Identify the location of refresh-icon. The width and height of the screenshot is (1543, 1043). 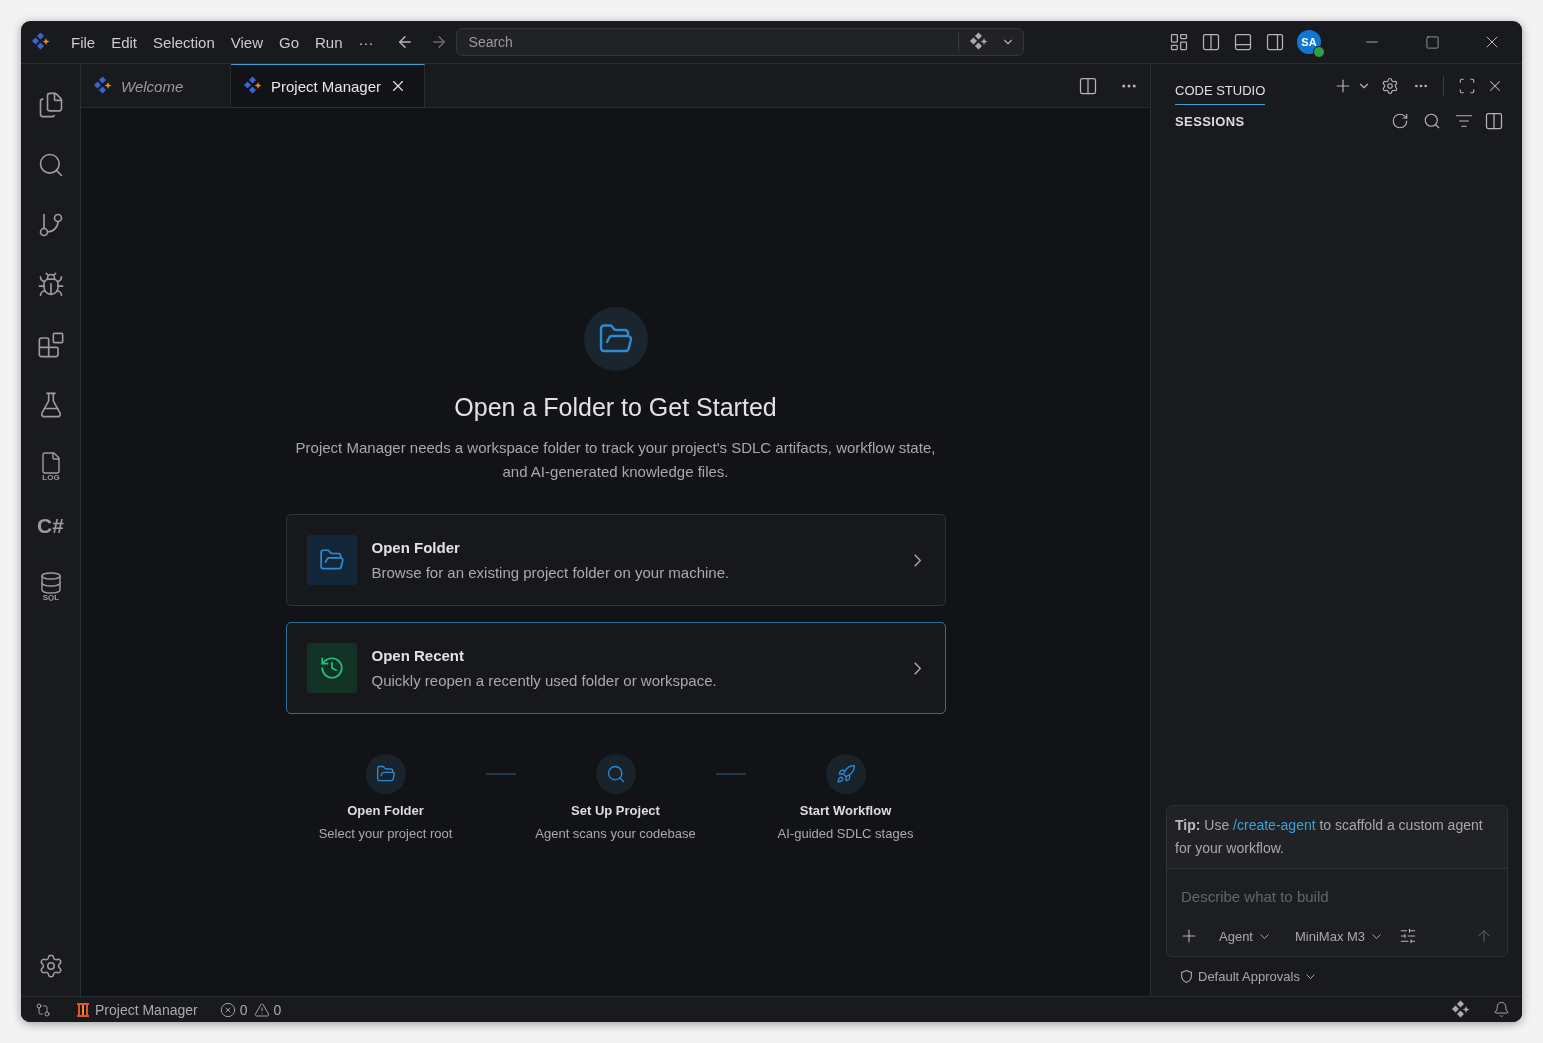
(1400, 121).